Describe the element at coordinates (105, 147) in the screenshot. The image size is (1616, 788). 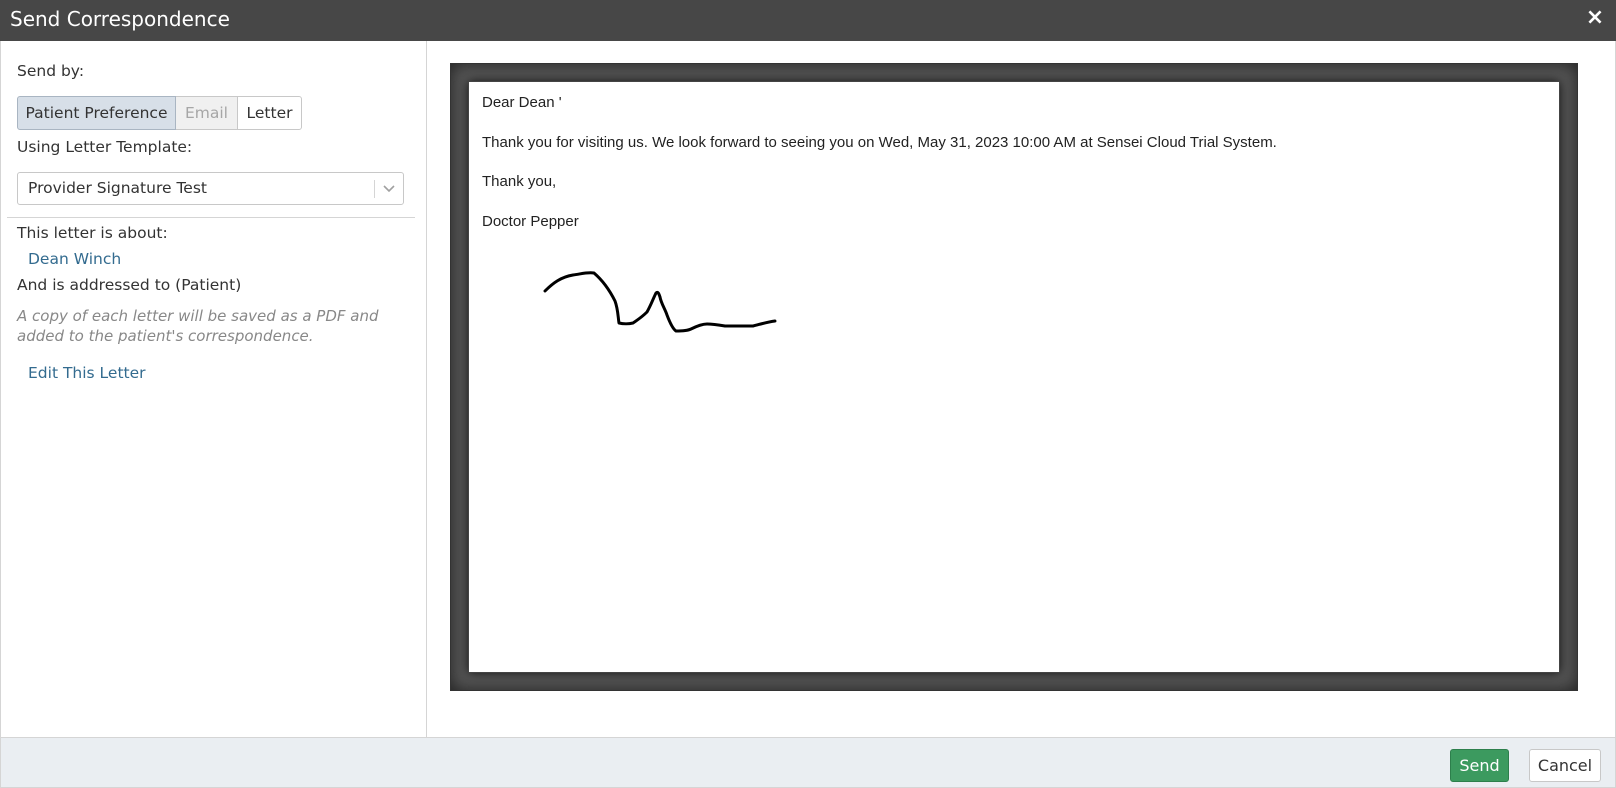
I see `template-label: Using Letter Template:` at that location.